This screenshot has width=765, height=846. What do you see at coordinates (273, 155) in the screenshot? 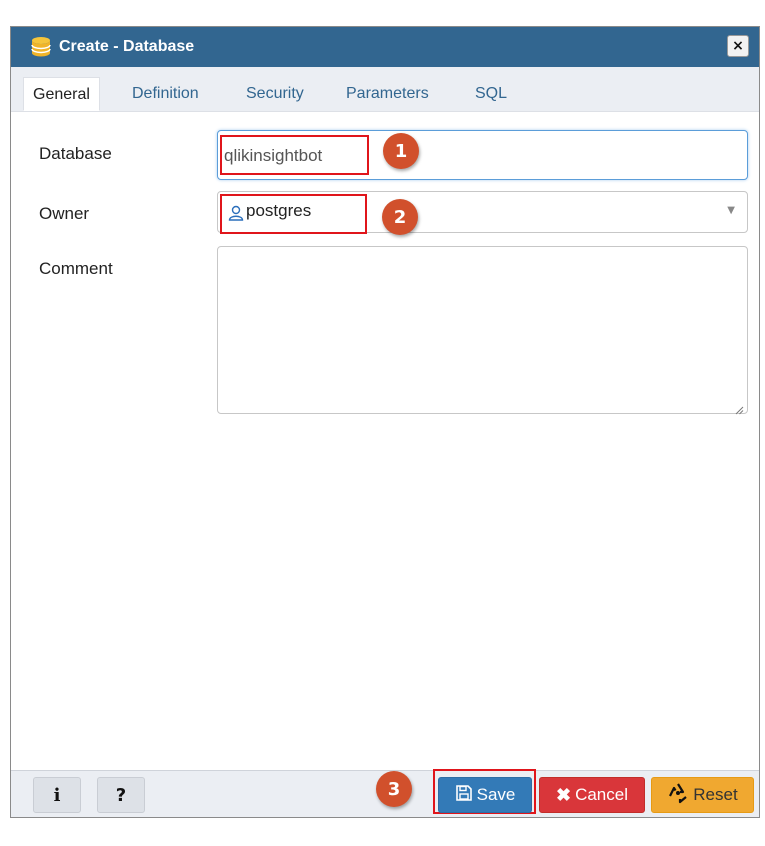
I see `database-name-value: qlikinsightbot` at bounding box center [273, 155].